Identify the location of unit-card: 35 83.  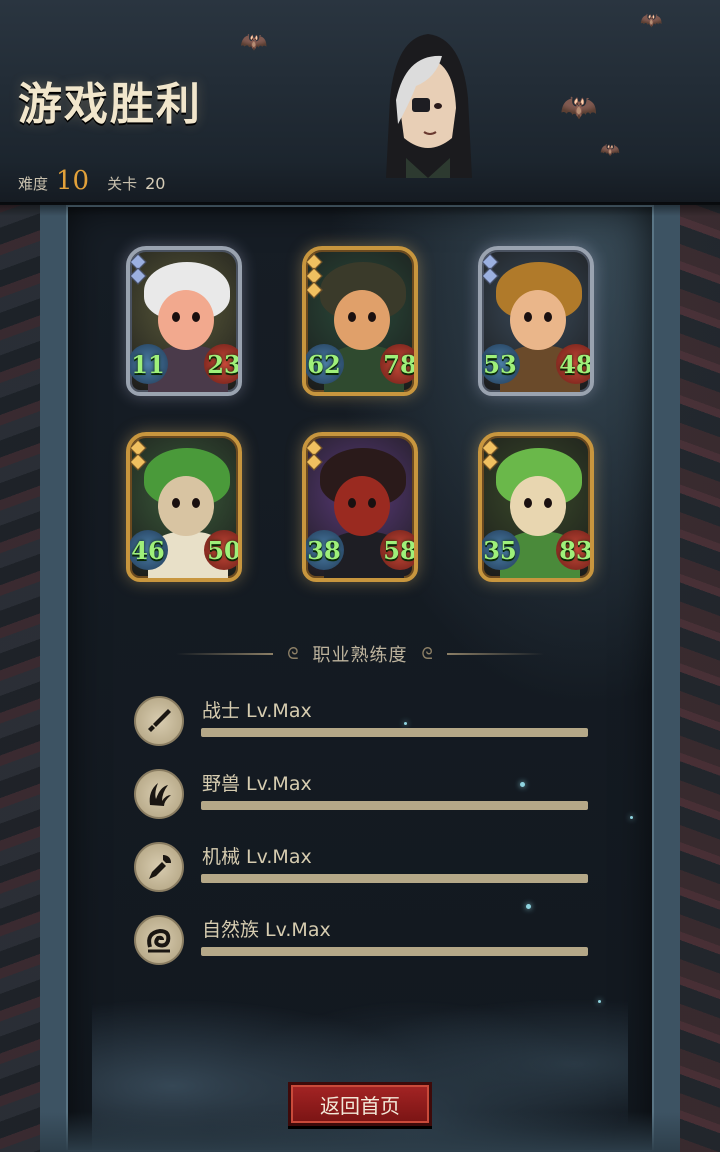
(536, 507).